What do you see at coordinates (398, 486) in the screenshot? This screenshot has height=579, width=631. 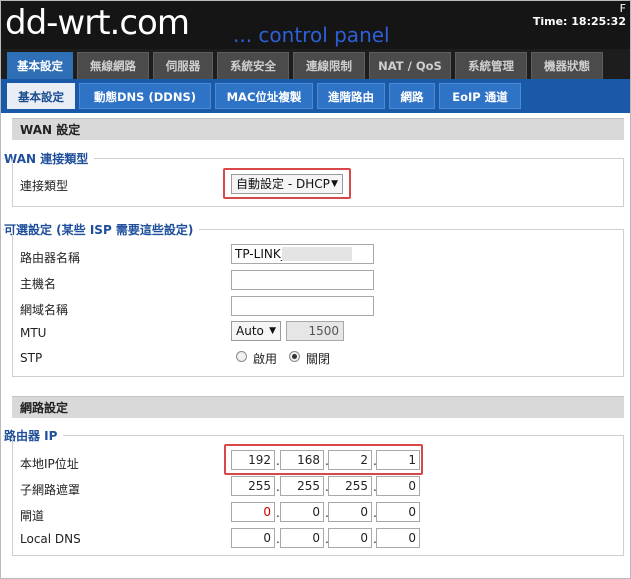 I see `subnet-octet-4: 0` at bounding box center [398, 486].